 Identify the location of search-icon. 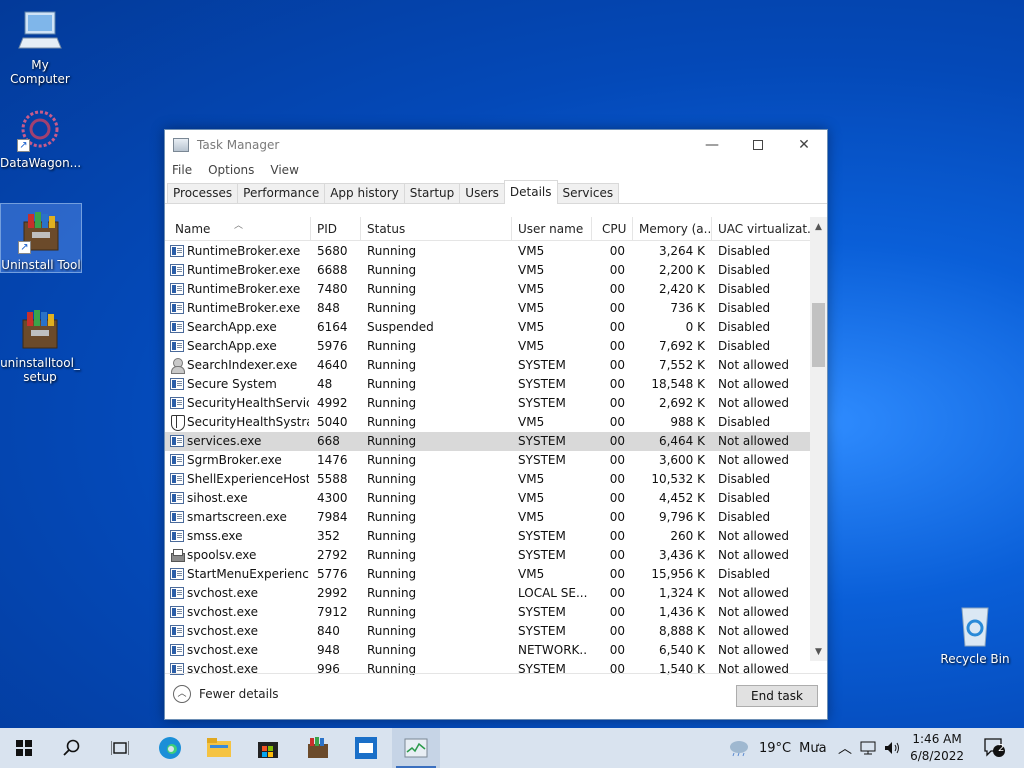
(71, 747).